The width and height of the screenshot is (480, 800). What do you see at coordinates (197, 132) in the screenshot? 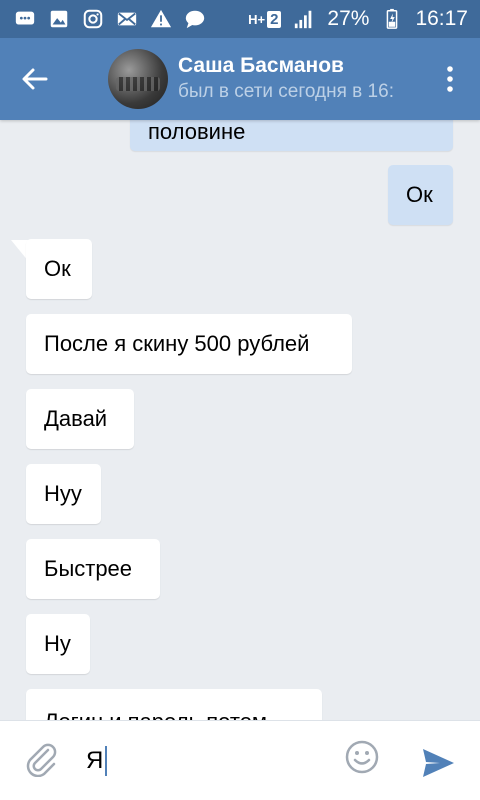
I see `message-text: половине` at bounding box center [197, 132].